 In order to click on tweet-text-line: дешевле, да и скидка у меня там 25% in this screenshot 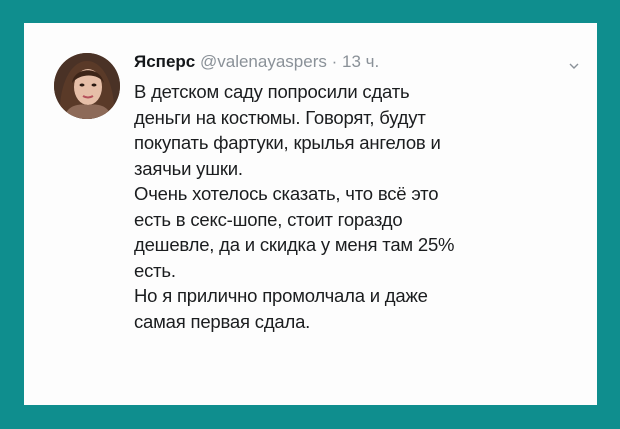, I will do `click(294, 244)`.